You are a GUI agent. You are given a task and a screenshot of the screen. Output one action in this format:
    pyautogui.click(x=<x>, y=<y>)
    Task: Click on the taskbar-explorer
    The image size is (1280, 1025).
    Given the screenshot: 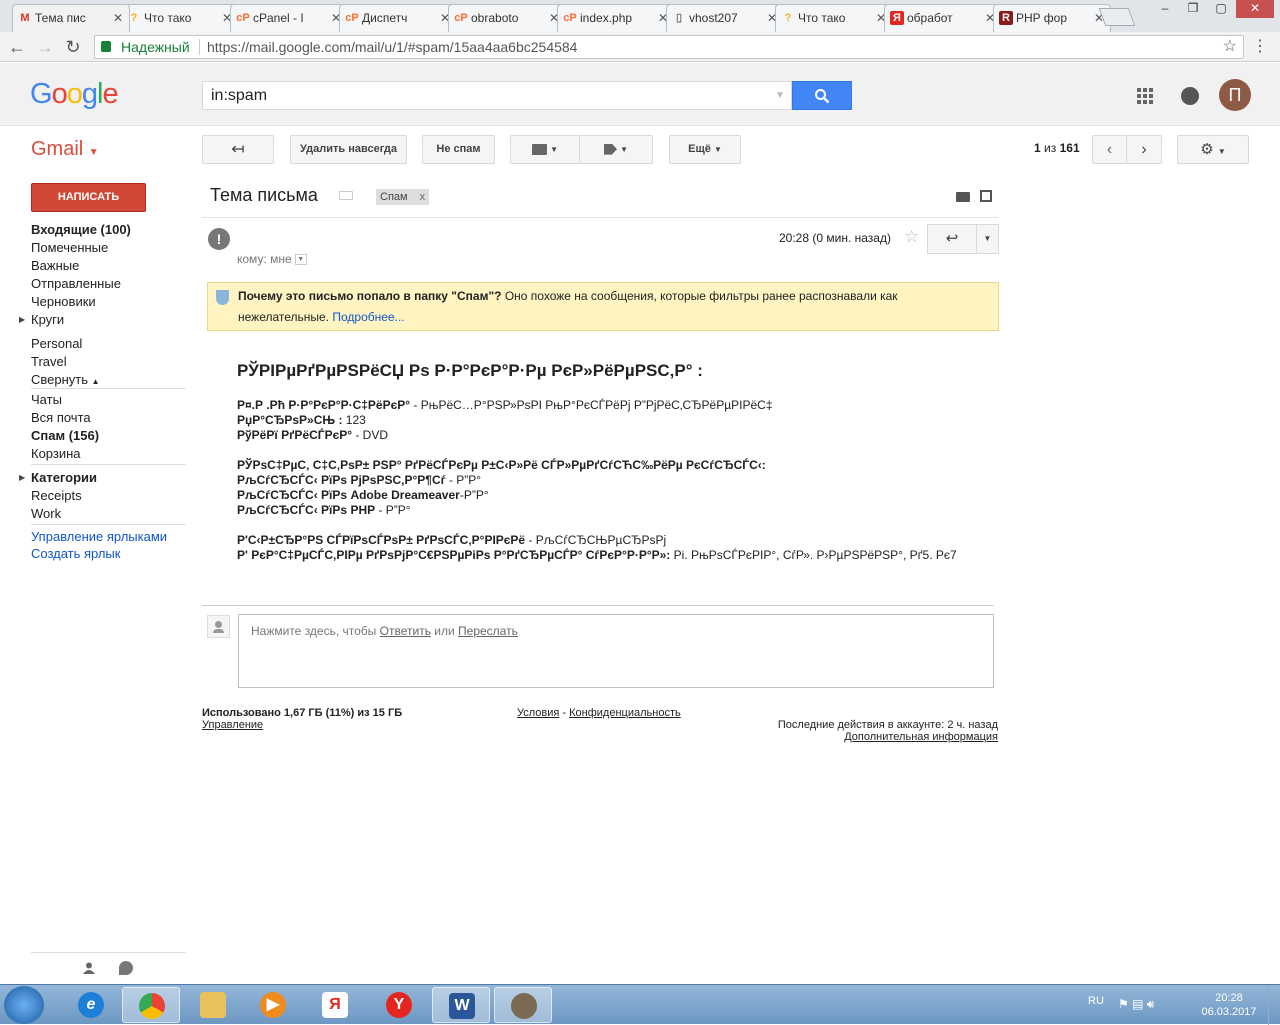 What is the action you would take?
    pyautogui.click(x=213, y=1005)
    